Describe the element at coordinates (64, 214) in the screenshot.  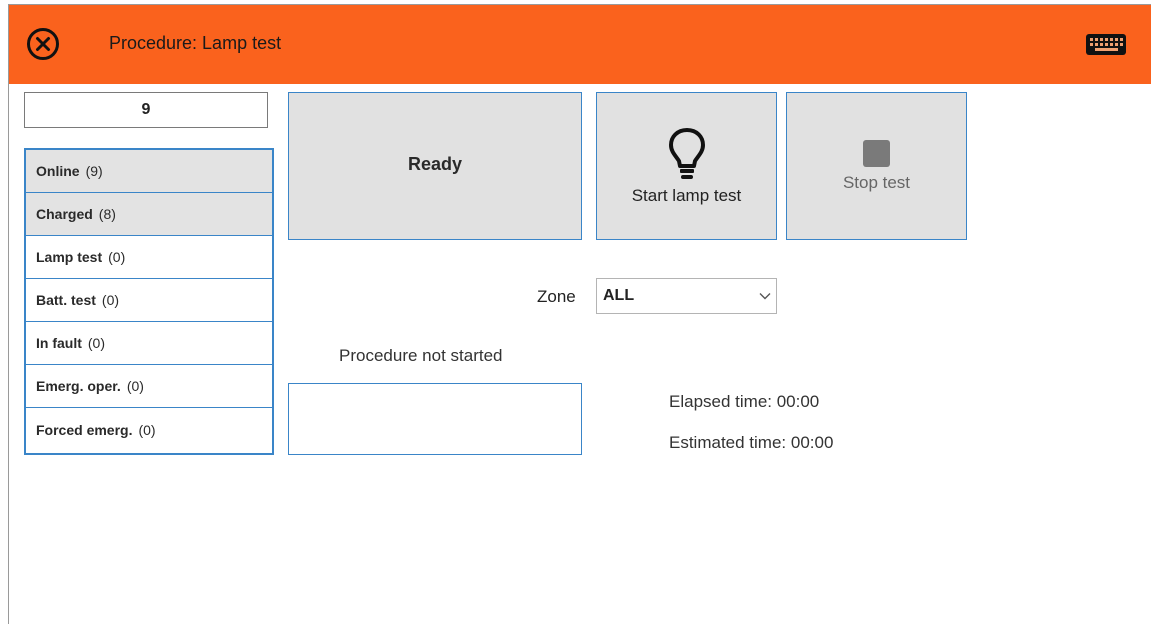
I see `status-item-label: Charged` at that location.